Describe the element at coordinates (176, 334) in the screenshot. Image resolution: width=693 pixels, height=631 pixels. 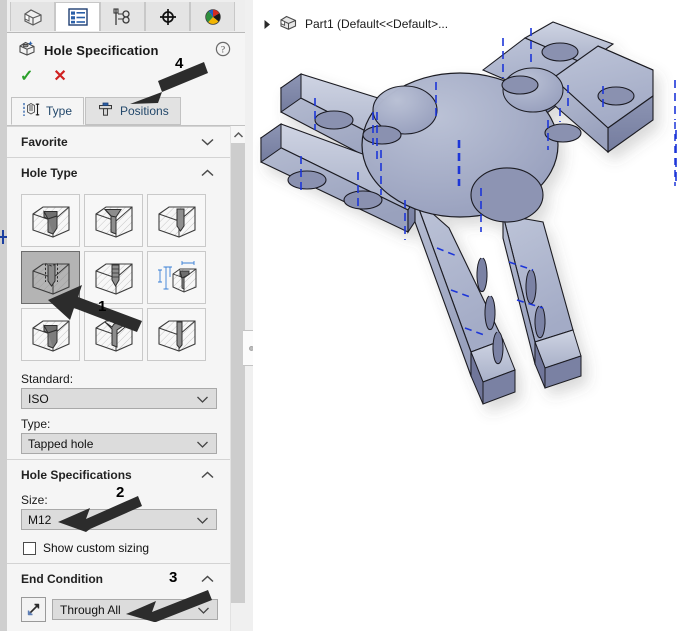
I see `slot-button` at that location.